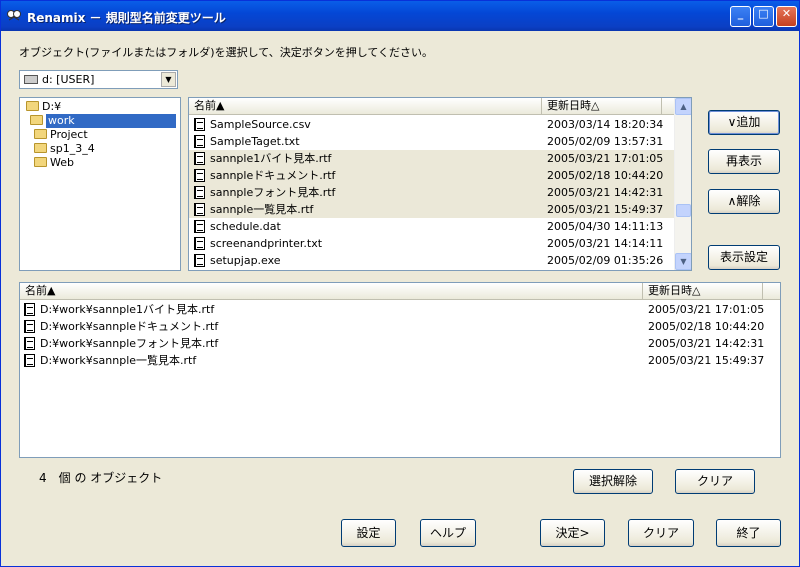 The image size is (800, 567). Describe the element at coordinates (431, 124) in the screenshot. I see `list-item: SampleSource.csv 2003/03/14 18:20:34` at that location.